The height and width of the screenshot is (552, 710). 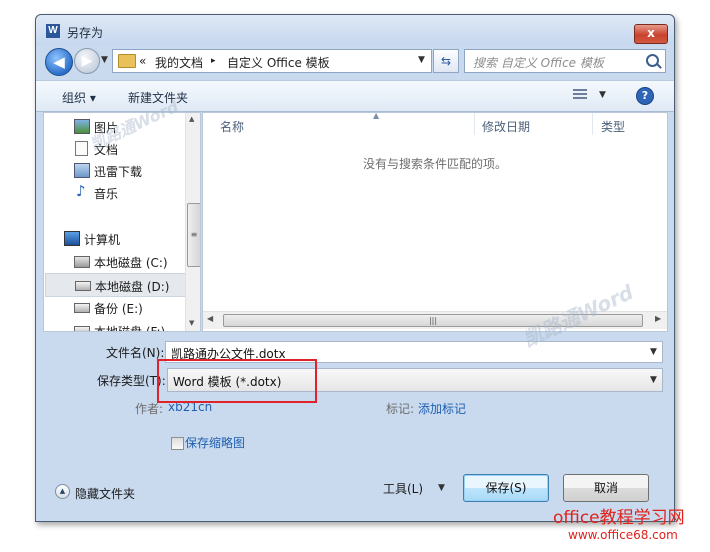 What do you see at coordinates (651, 34) in the screenshot?
I see `close-button: x` at bounding box center [651, 34].